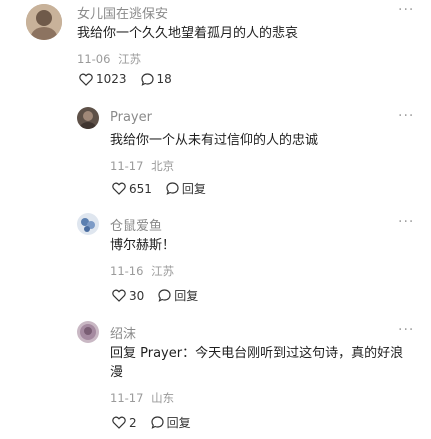  I want to click on like-button: 30, so click(128, 296).